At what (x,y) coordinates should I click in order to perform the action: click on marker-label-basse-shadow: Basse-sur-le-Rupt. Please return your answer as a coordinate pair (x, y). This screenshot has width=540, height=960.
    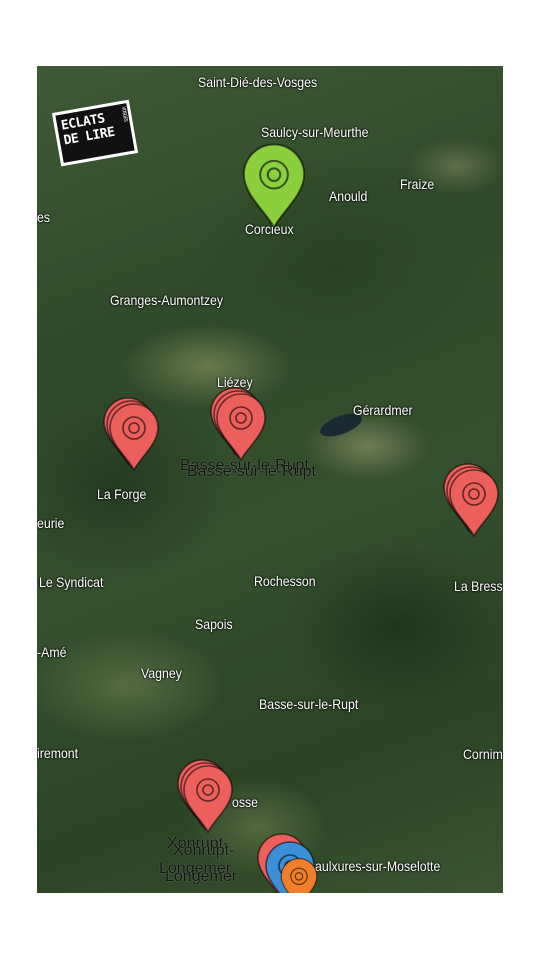
    Looking at the image, I should click on (251, 471).